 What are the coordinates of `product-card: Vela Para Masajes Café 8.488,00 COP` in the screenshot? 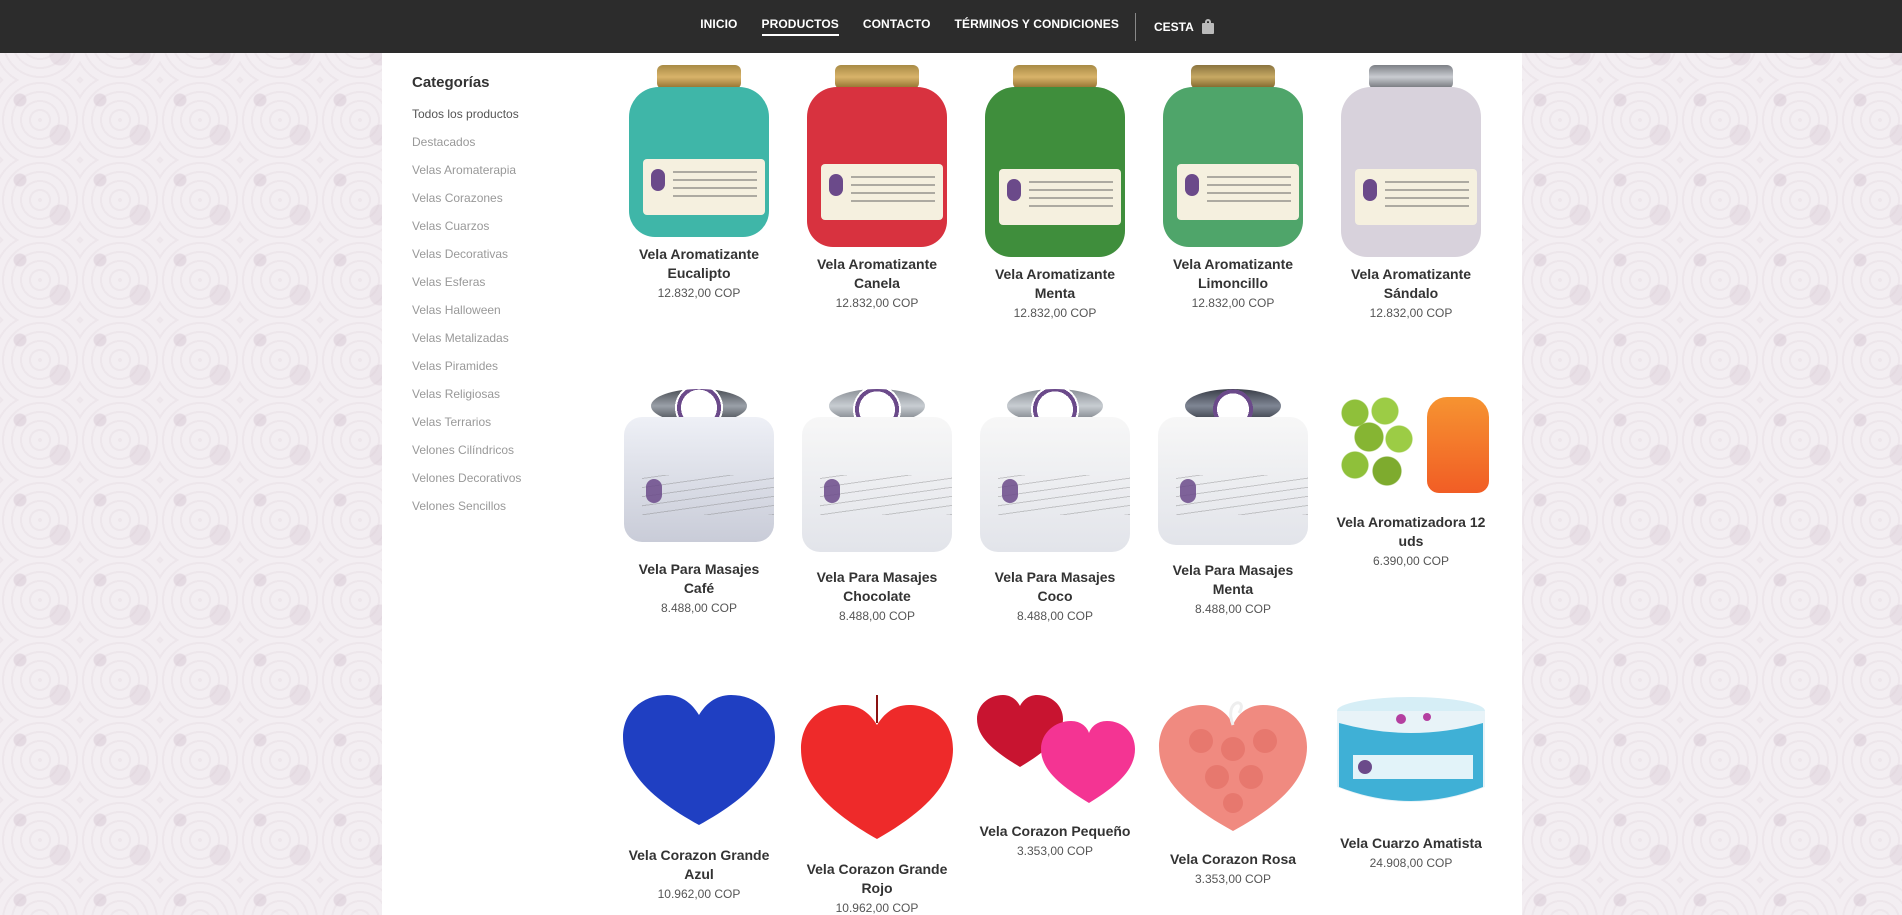 It's located at (699, 502).